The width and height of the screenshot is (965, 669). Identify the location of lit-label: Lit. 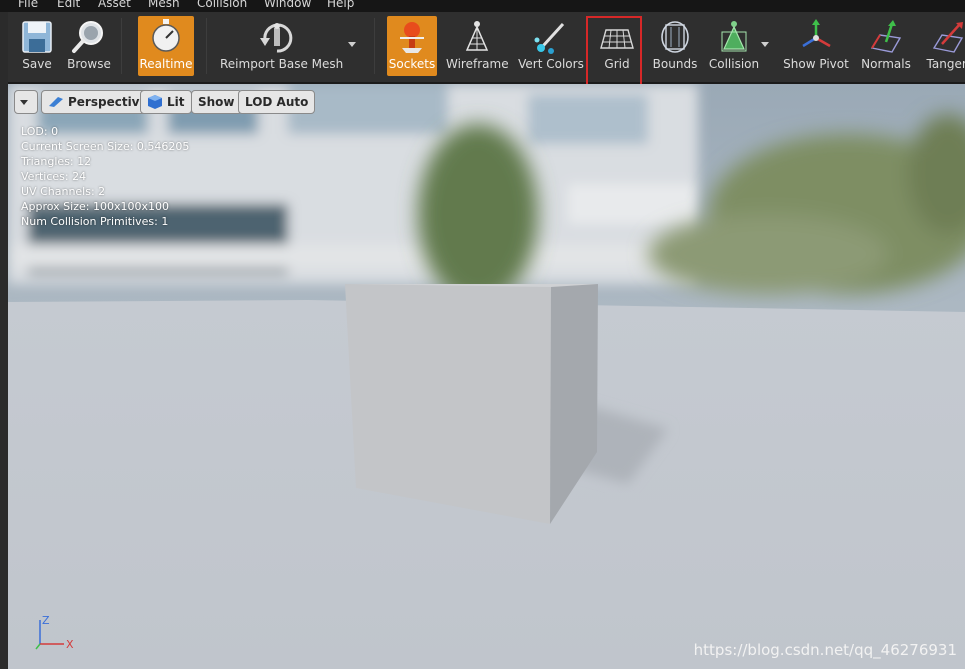
(176, 102).